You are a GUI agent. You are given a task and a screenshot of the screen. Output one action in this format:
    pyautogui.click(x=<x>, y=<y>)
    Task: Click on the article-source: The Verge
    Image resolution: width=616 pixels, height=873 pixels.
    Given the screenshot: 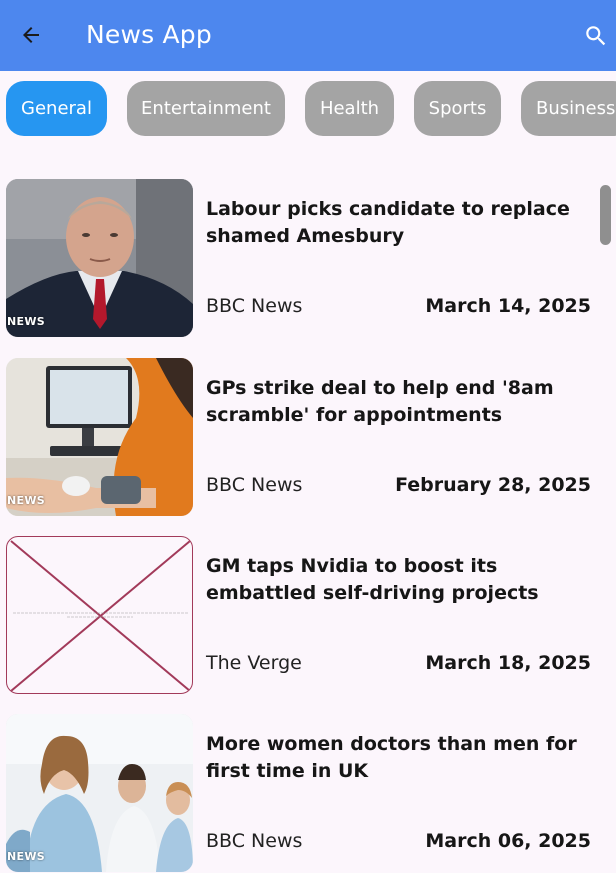 What is the action you would take?
    pyautogui.click(x=254, y=663)
    